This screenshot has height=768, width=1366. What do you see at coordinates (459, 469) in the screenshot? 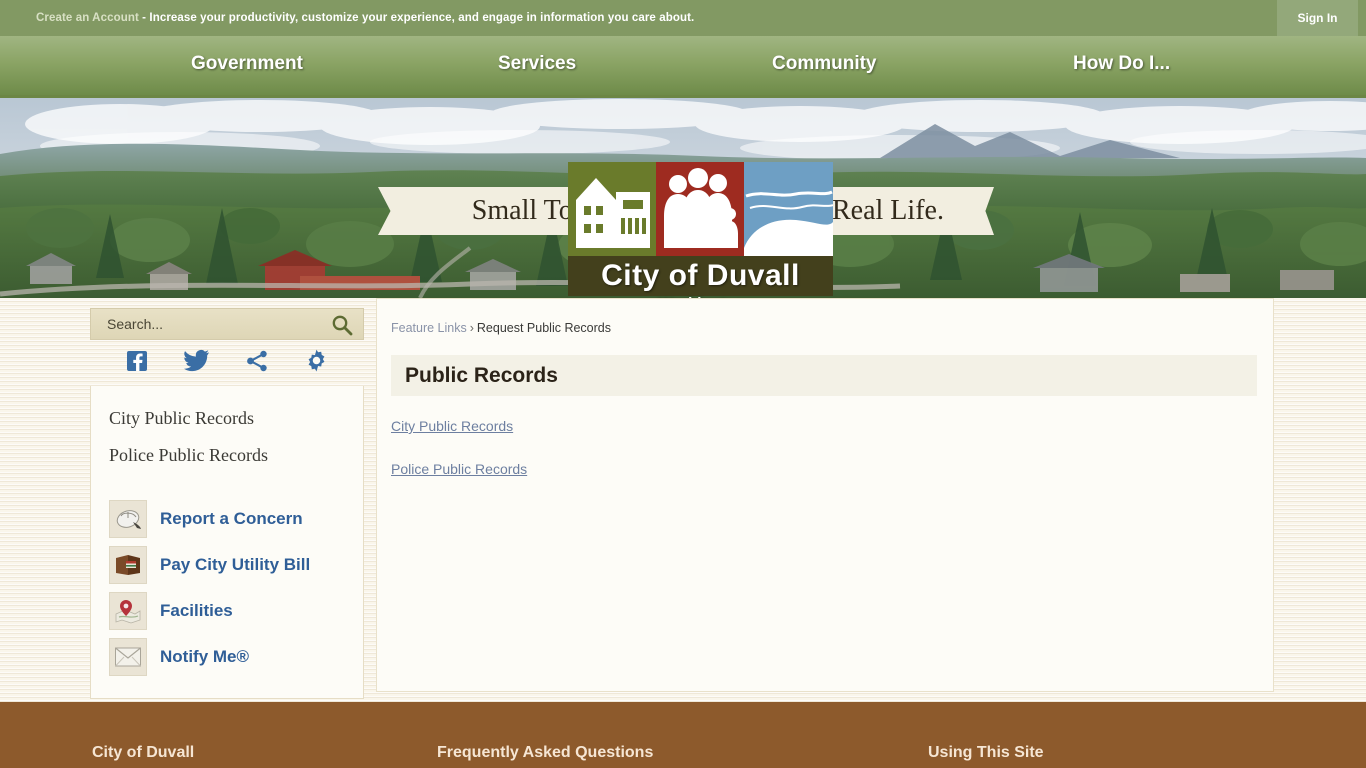
I see `body-link-police-public-records: Police Public Records` at bounding box center [459, 469].